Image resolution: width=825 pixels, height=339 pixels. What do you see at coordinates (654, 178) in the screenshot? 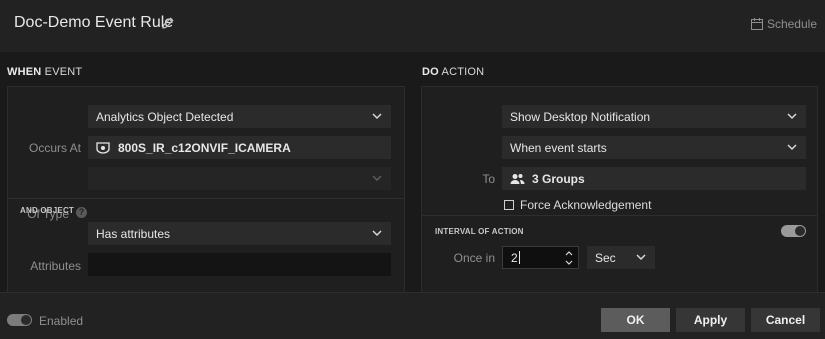
I see `recipients-field: 3 Groups` at bounding box center [654, 178].